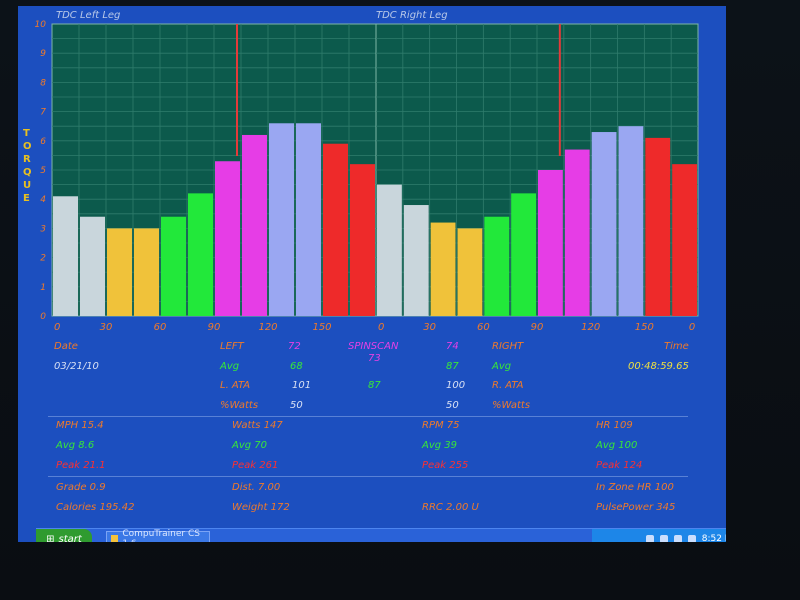 Image resolution: width=800 pixels, height=600 pixels. Describe the element at coordinates (691, 538) in the screenshot. I see `tray-icon-update` at that location.